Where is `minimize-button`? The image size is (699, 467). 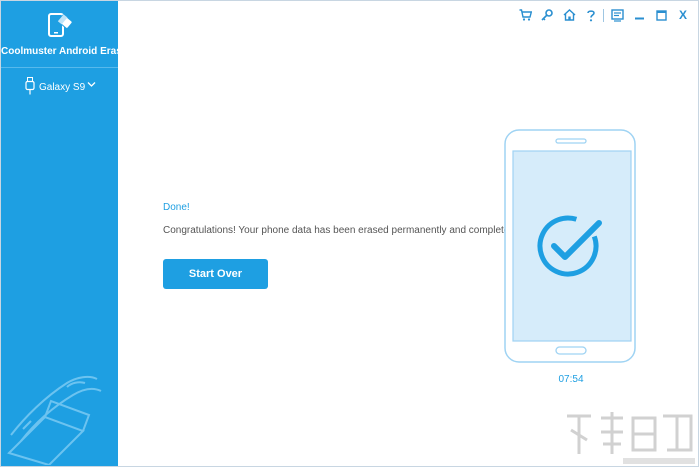 minimize-button is located at coordinates (639, 15).